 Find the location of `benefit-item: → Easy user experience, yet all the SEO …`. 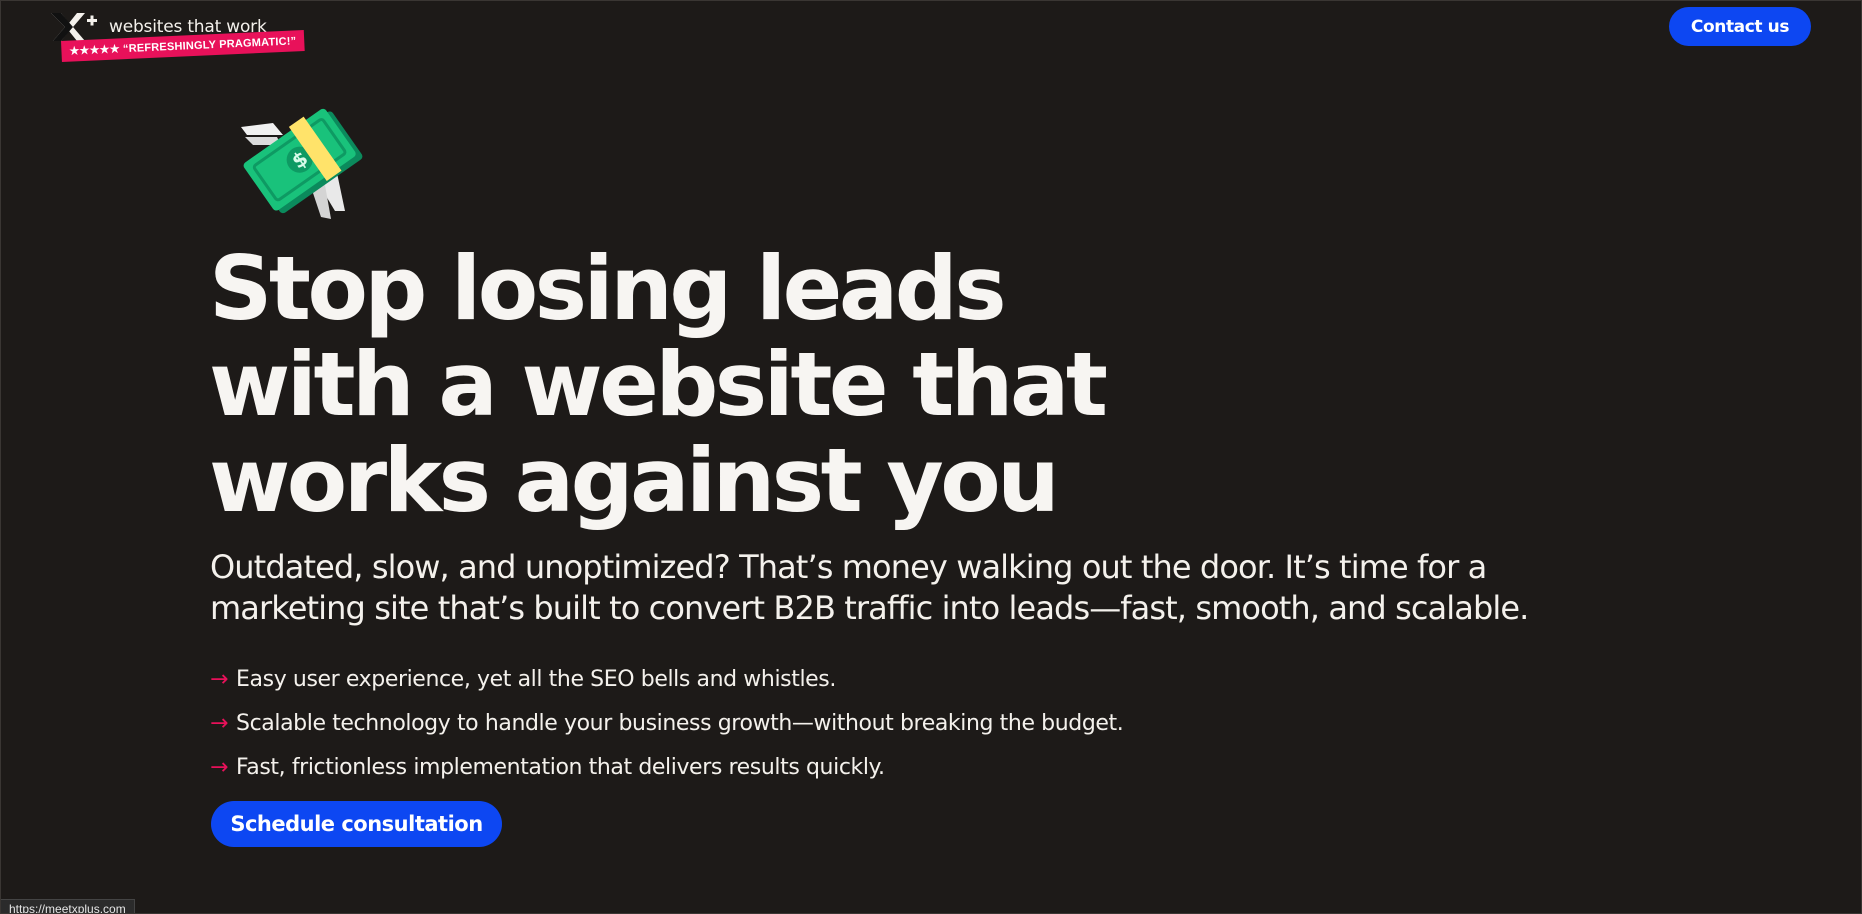

benefit-item: → Easy user experience, yet all the SEO … is located at coordinates (666, 679).